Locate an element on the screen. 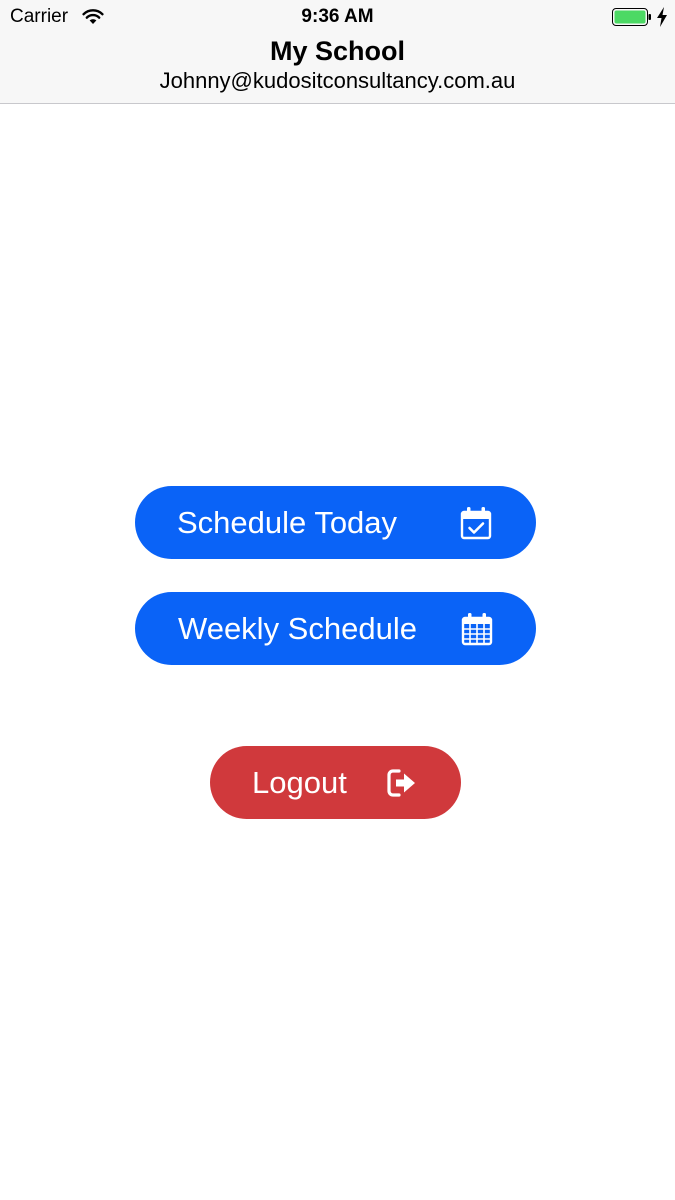 The image size is (675, 1200). status-bar: Carrier 9:36 AM is located at coordinates (337, 17).